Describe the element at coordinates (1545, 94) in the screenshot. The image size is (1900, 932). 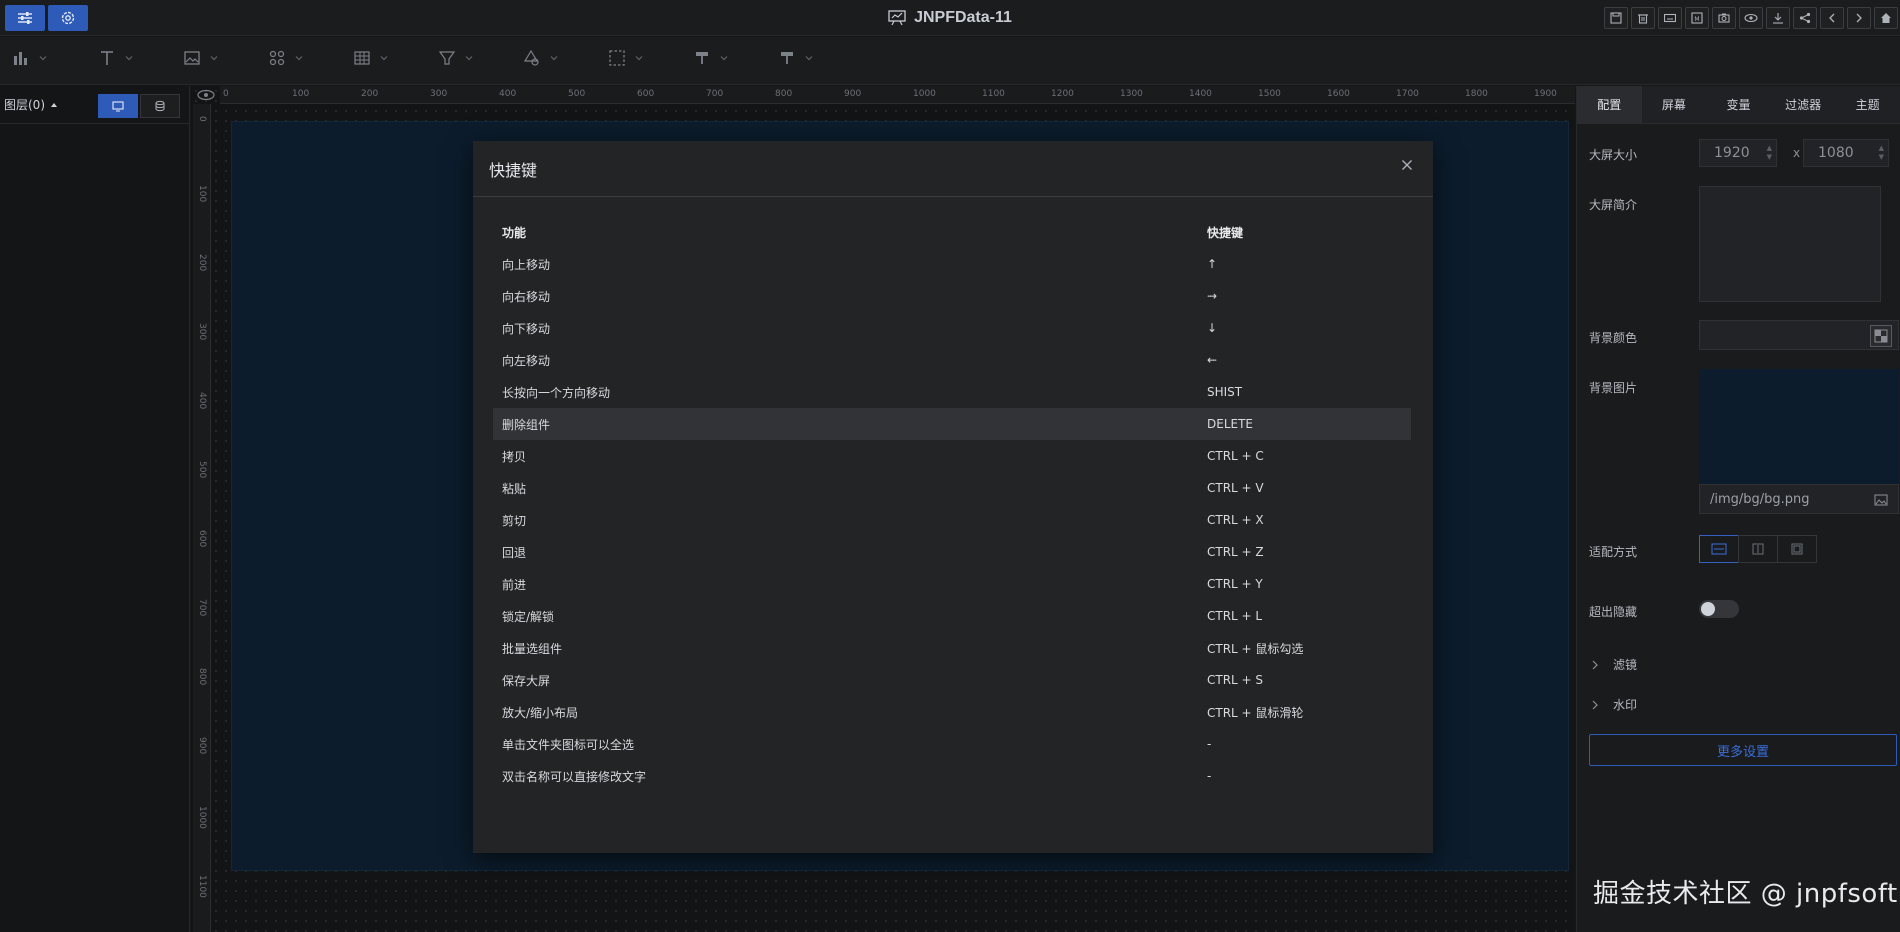
I see `ruler-top-tick: 1900` at that location.